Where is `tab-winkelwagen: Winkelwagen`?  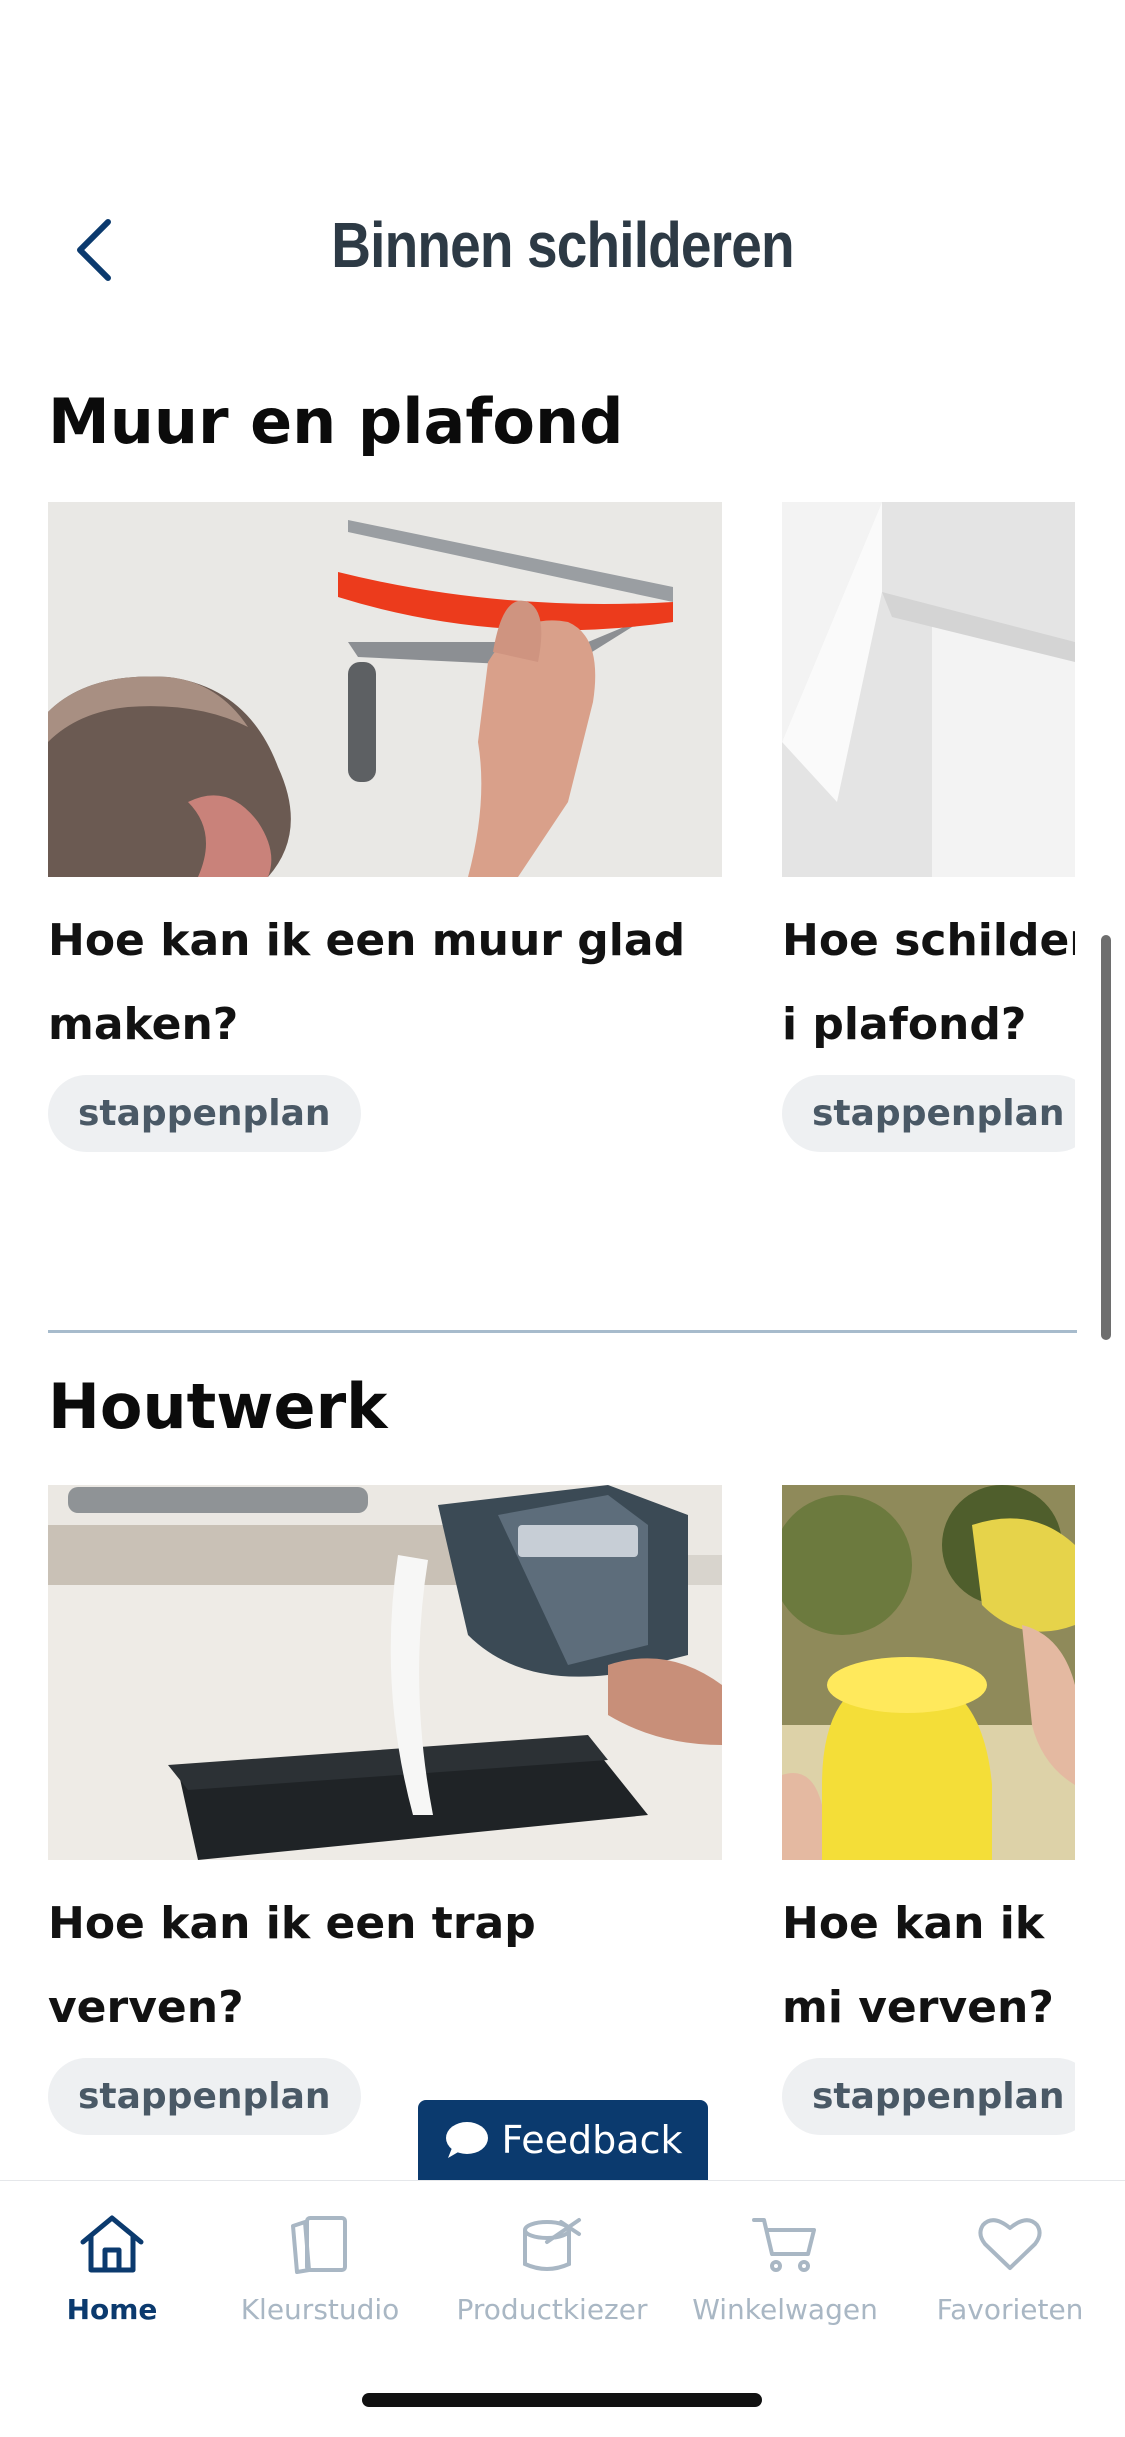
tab-winkelwagen: Winkelwagen is located at coordinates (785, 2266).